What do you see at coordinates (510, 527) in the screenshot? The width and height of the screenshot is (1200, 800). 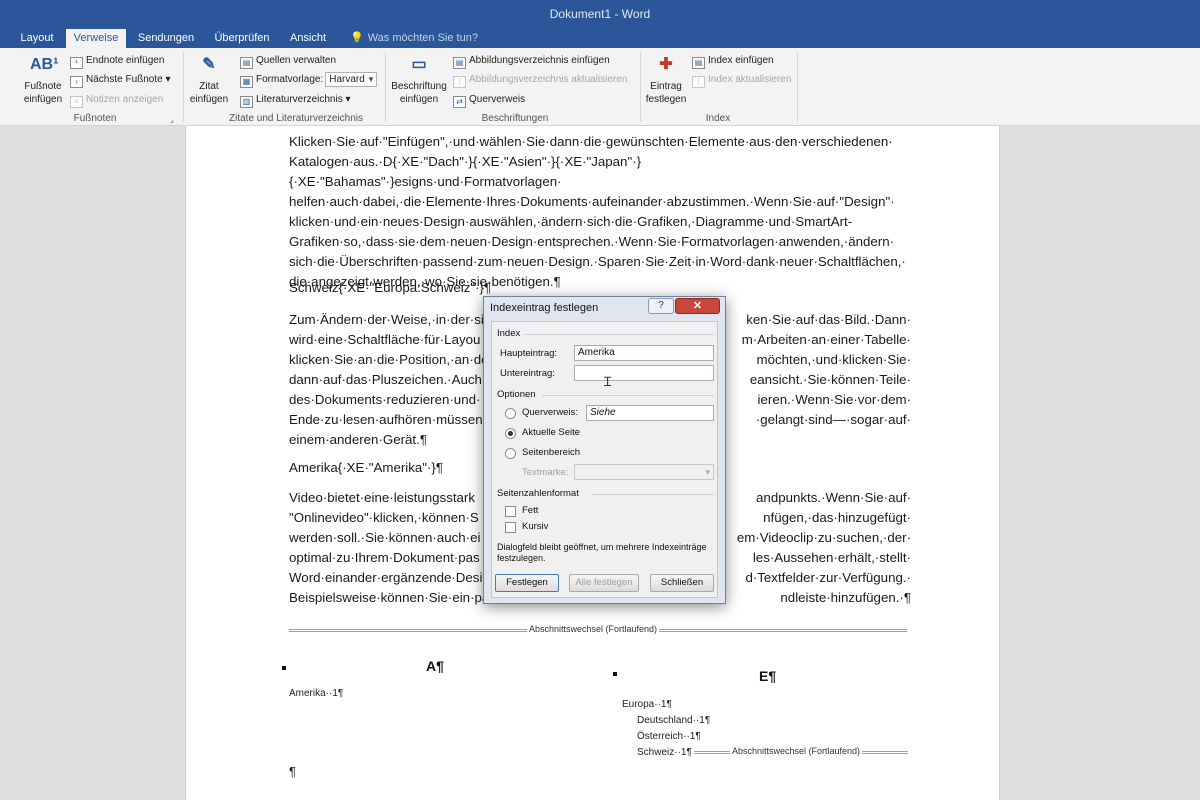 I see `italic-checkbox` at bounding box center [510, 527].